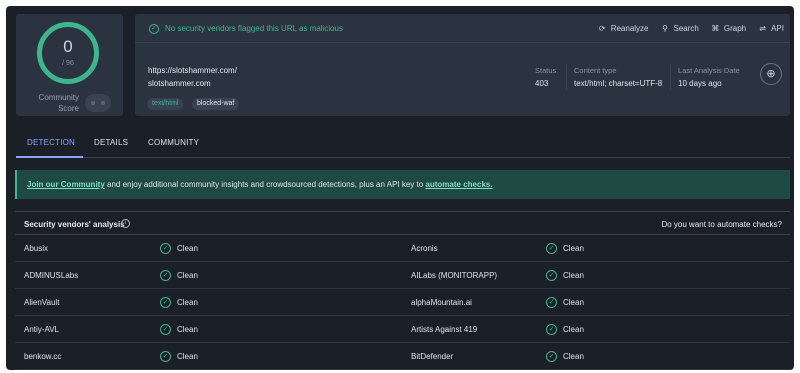  I want to click on score-total: / 96, so click(68, 63).